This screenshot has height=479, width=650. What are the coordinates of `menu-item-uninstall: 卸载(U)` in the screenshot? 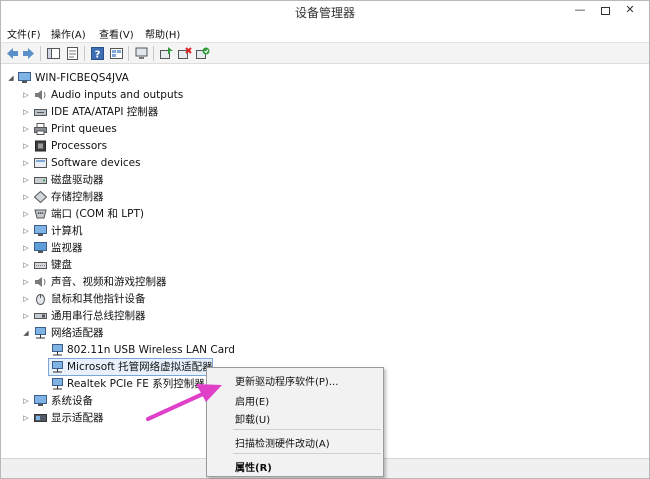 It's located at (252, 418).